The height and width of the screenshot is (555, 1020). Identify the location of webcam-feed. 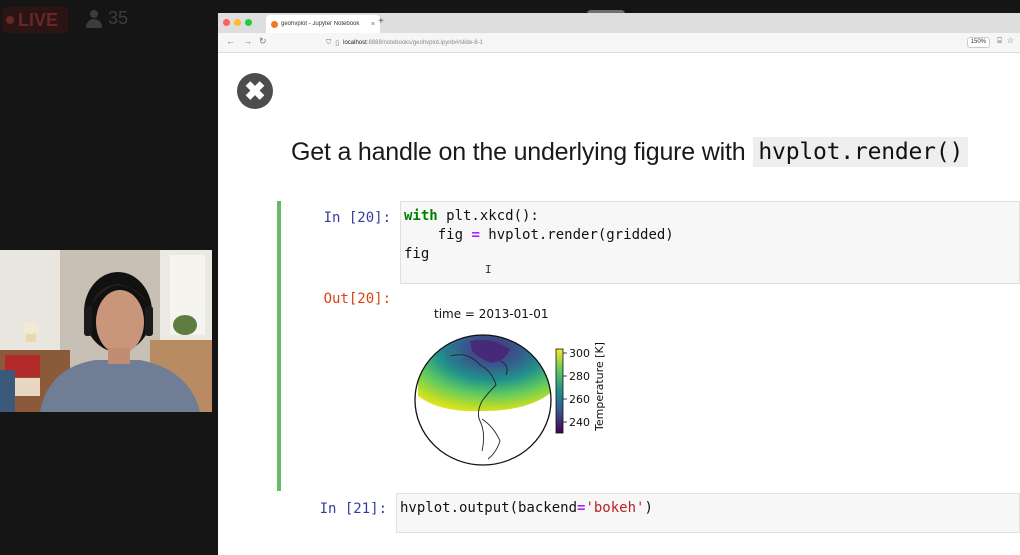
(106, 331).